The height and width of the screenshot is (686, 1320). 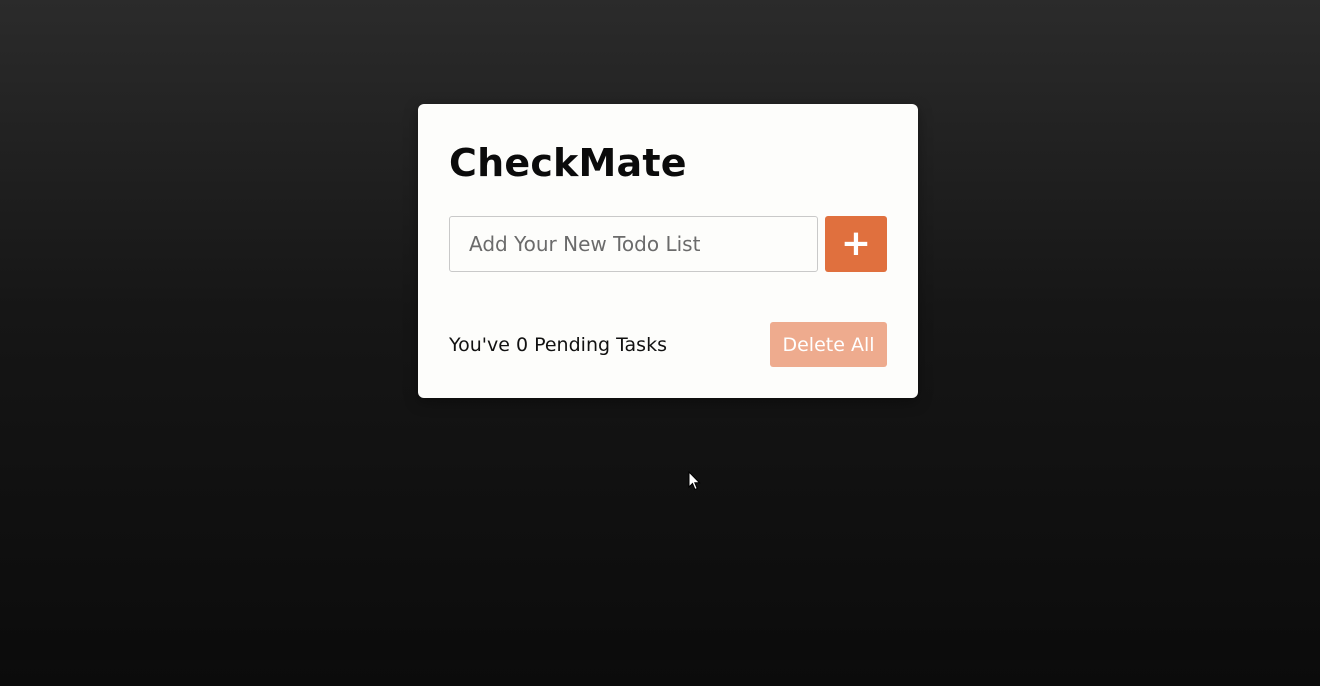 I want to click on plus-icon: +, so click(x=856, y=243).